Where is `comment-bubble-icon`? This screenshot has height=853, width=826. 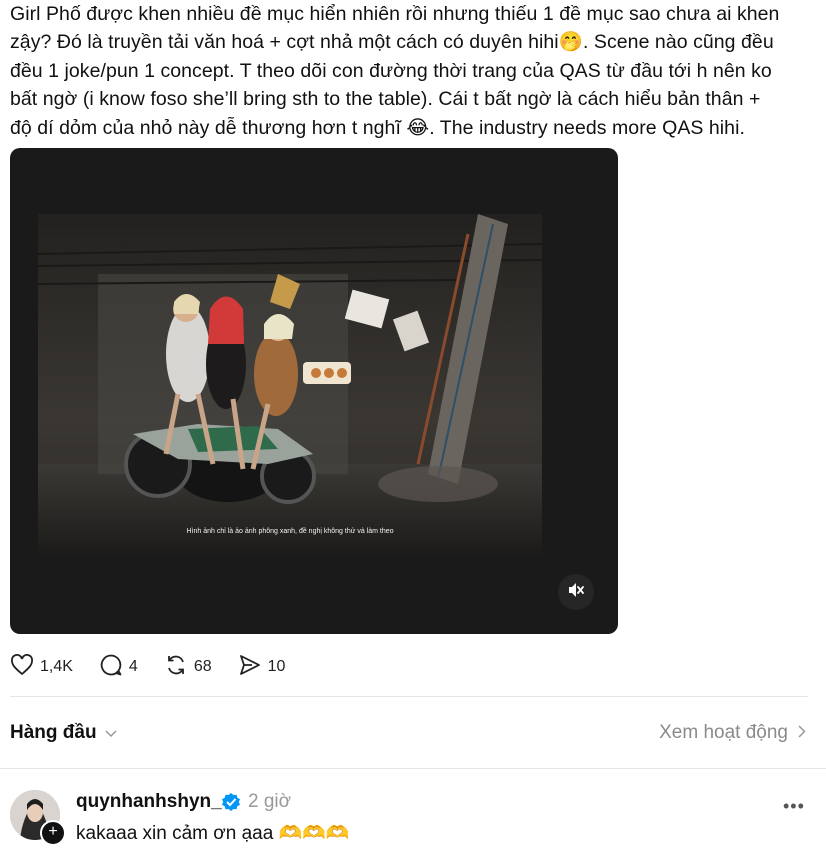
comment-bubble-icon is located at coordinates (114, 667).